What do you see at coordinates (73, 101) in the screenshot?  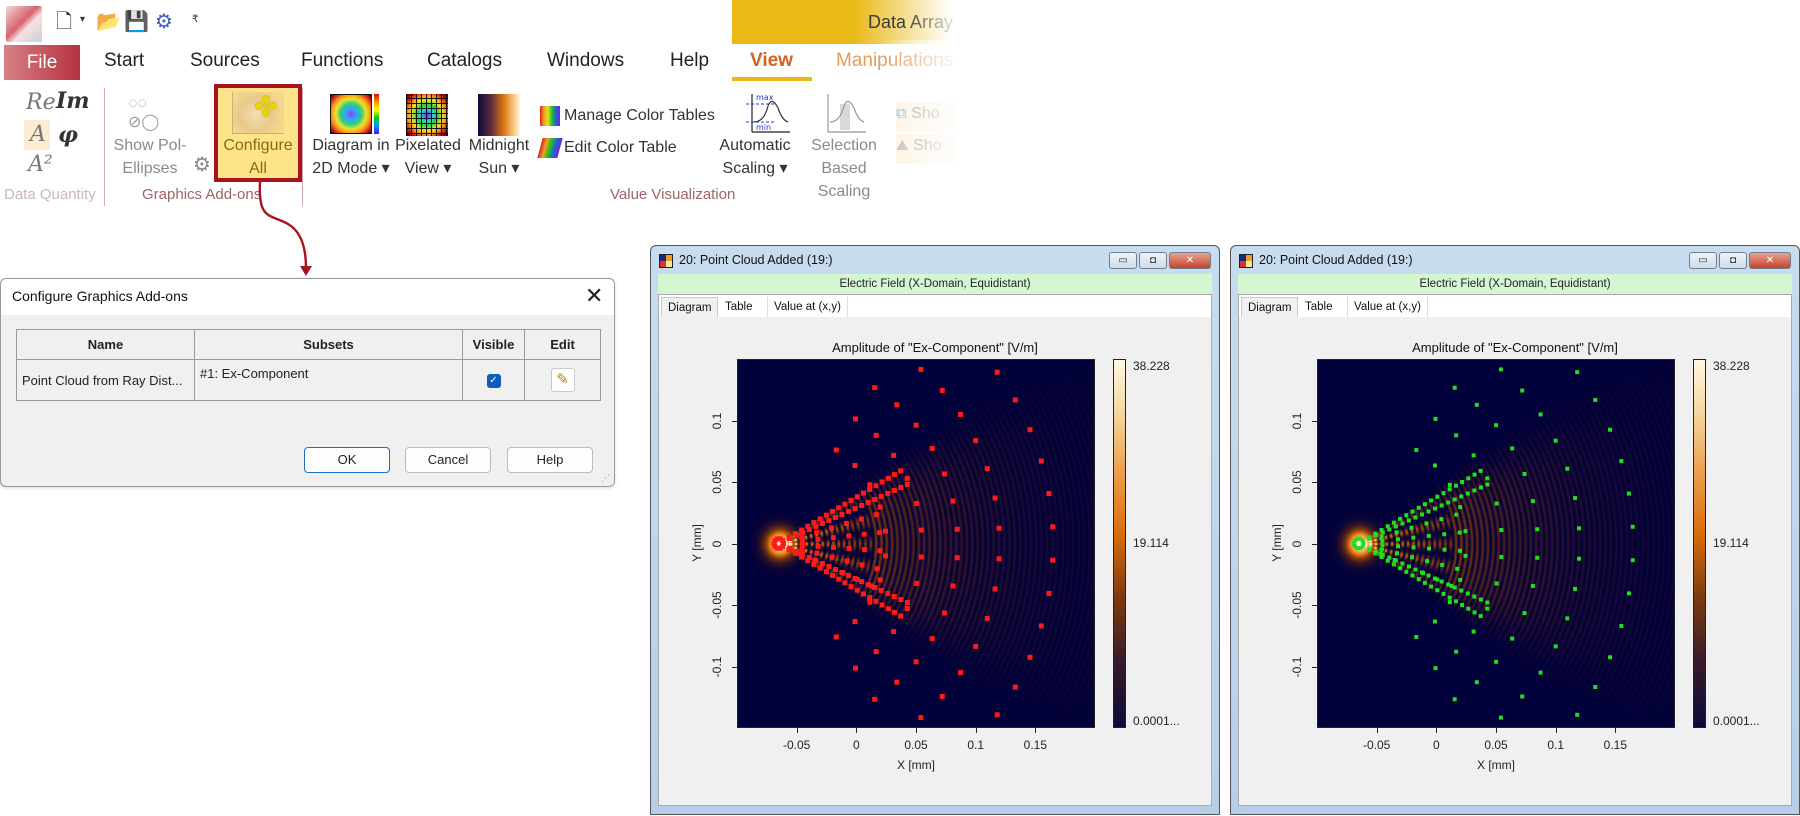 I see `imaginary-part-button: Im` at bounding box center [73, 101].